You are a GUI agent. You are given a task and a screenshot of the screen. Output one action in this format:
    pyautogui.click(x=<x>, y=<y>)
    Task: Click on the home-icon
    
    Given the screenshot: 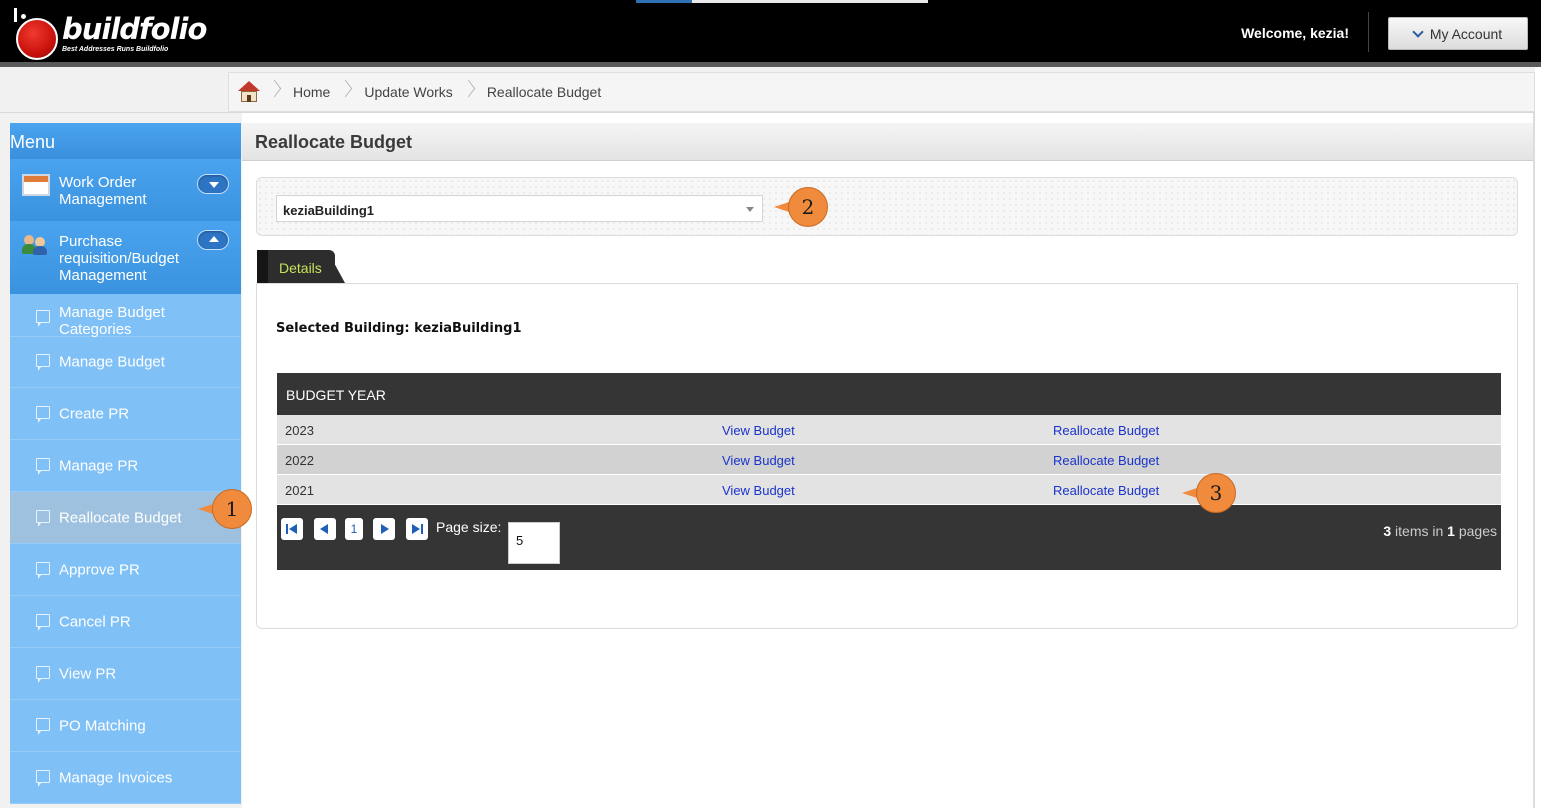 What is the action you would take?
    pyautogui.click(x=249, y=92)
    